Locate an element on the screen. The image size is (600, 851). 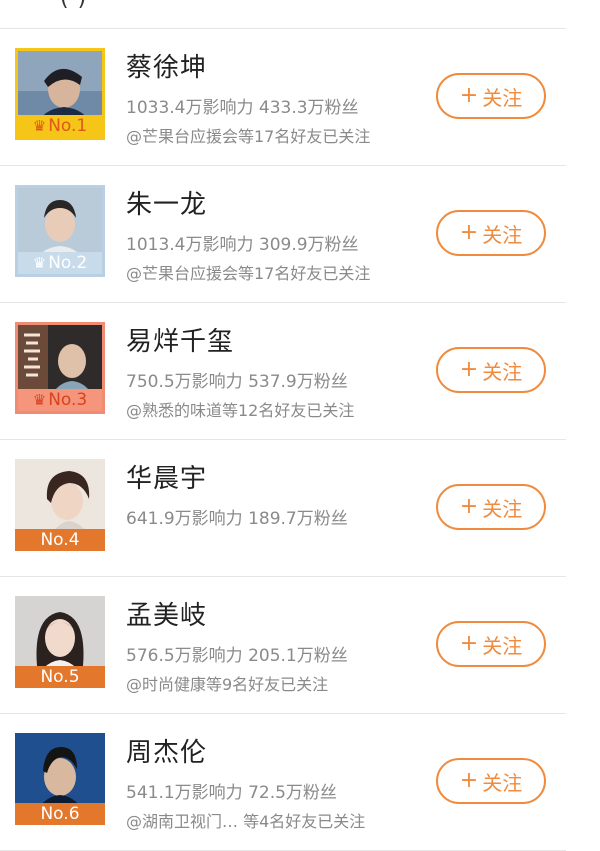
rank-text: No.4 is located at coordinates (60, 540).